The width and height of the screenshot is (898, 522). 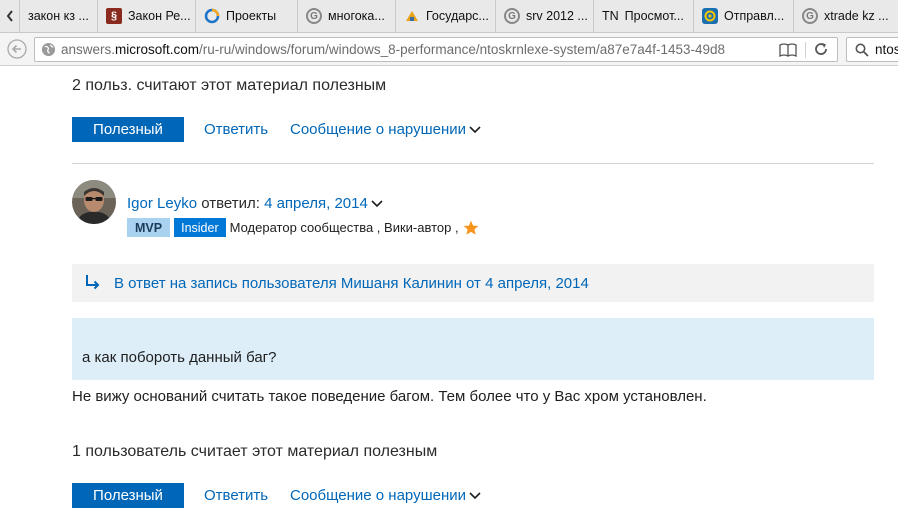 What do you see at coordinates (212, 16) in the screenshot?
I see `projects-icon` at bounding box center [212, 16].